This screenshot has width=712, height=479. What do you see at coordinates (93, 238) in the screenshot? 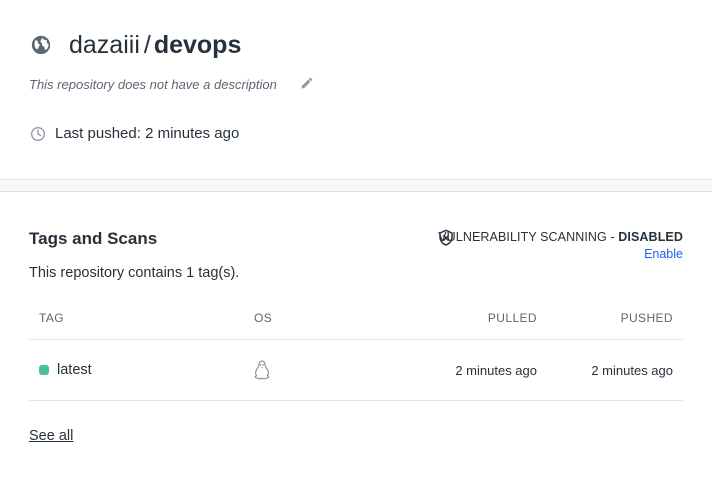
I see `tags-section-title: Tags and Scans` at bounding box center [93, 238].